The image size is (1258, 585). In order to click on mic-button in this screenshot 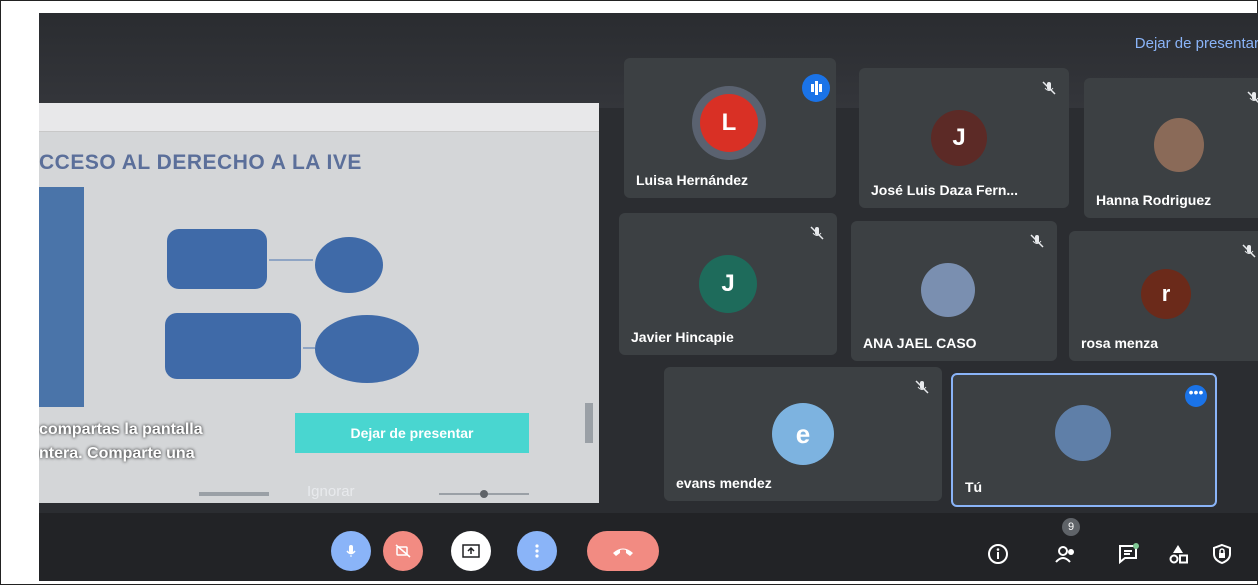, I will do `click(351, 551)`.